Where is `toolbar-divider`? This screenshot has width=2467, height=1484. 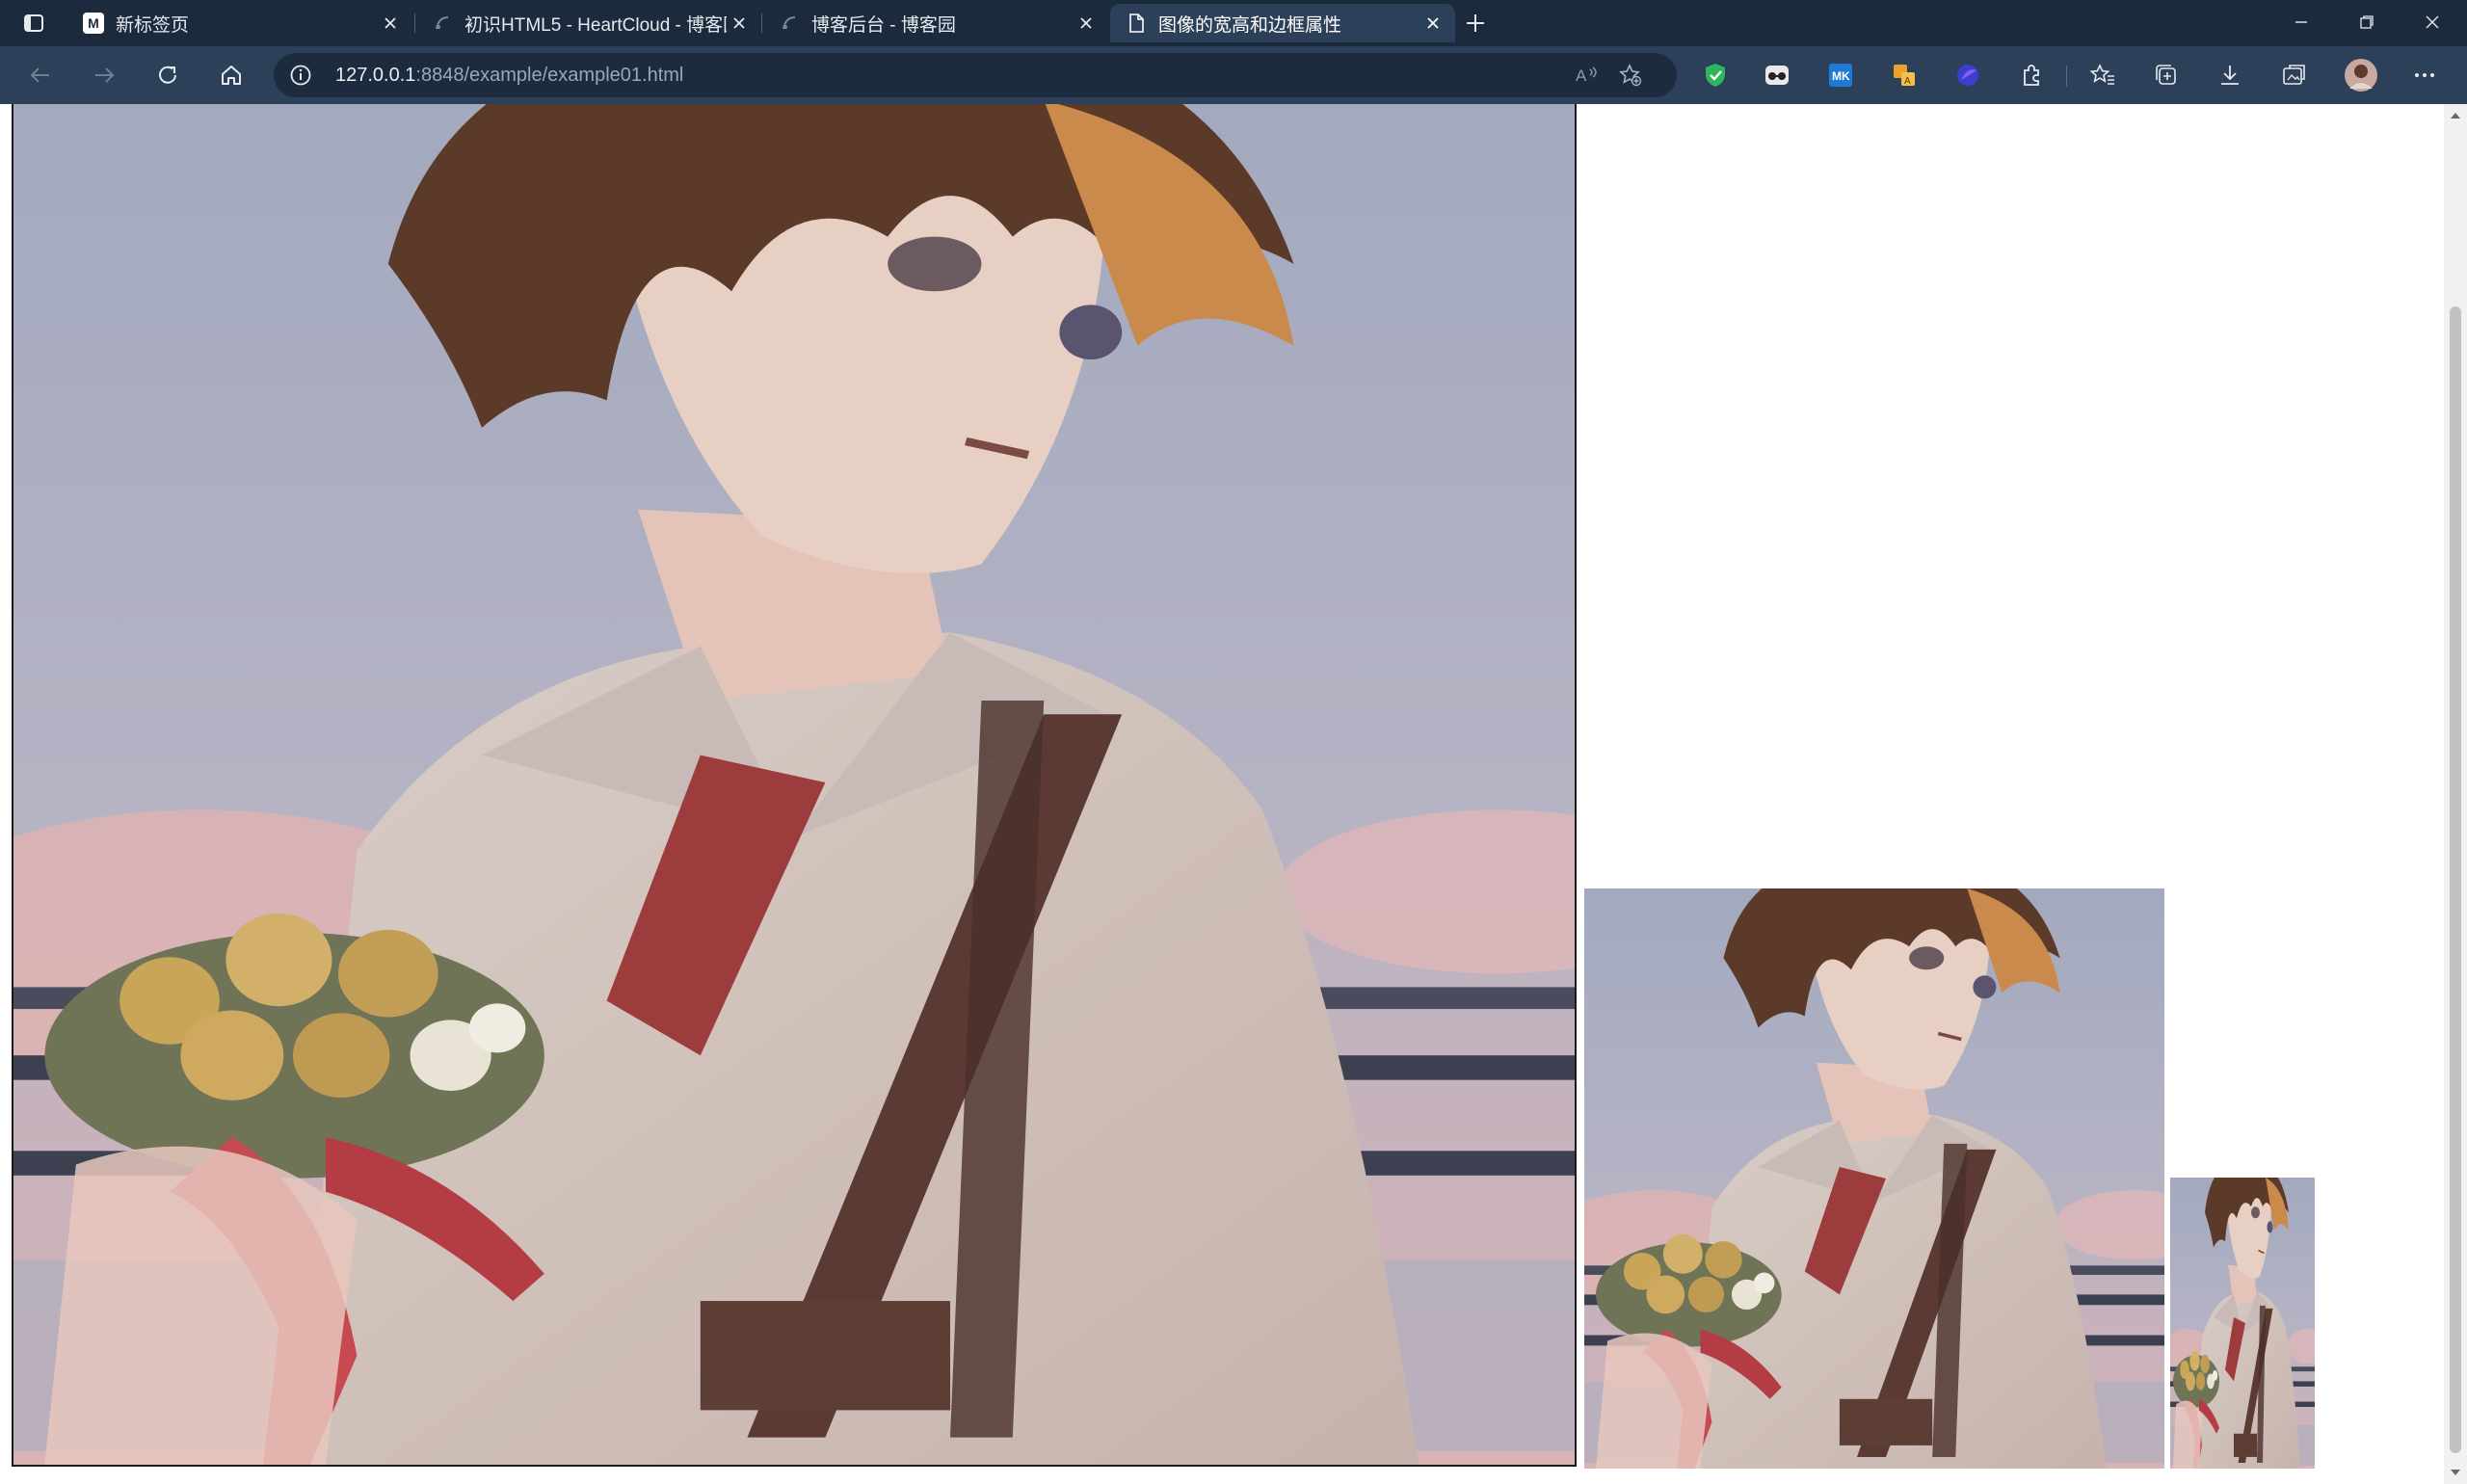 toolbar-divider is located at coordinates (2066, 76).